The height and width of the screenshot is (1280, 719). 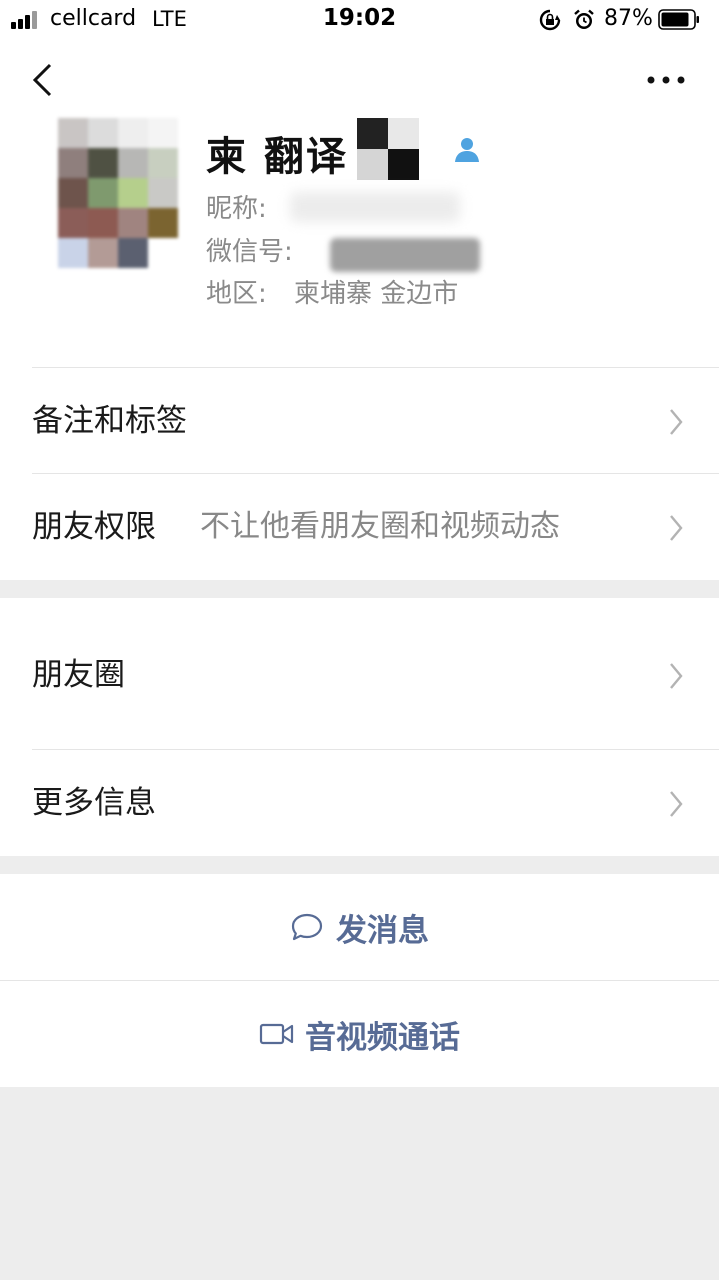 What do you see at coordinates (359, 20) in the screenshot?
I see `status-bar: cellcard LTE 19:02 87%` at bounding box center [359, 20].